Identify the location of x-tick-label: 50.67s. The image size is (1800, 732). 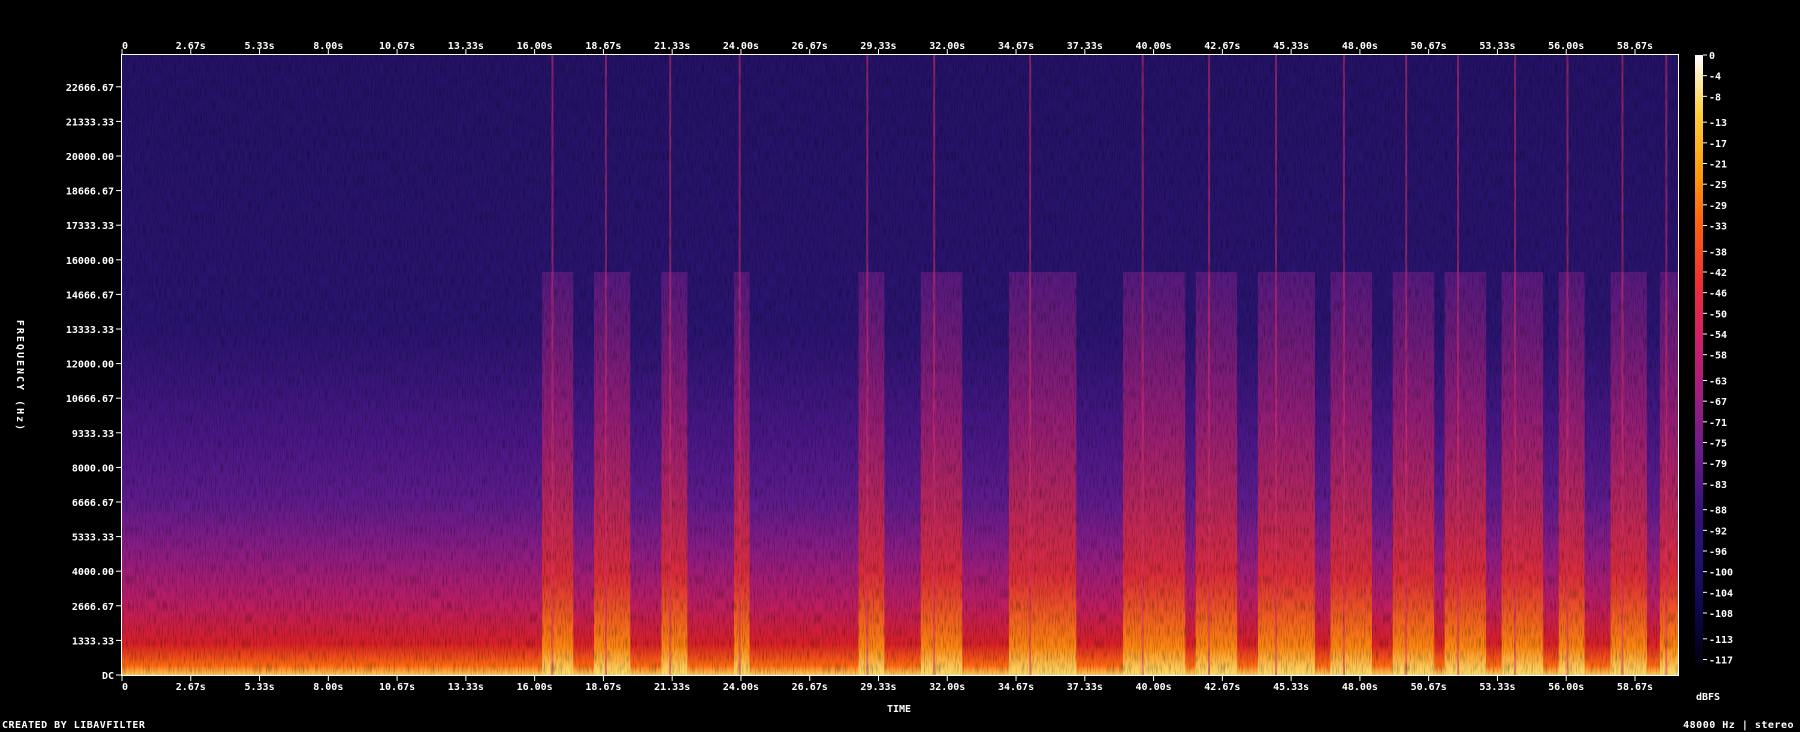
(1429, 46).